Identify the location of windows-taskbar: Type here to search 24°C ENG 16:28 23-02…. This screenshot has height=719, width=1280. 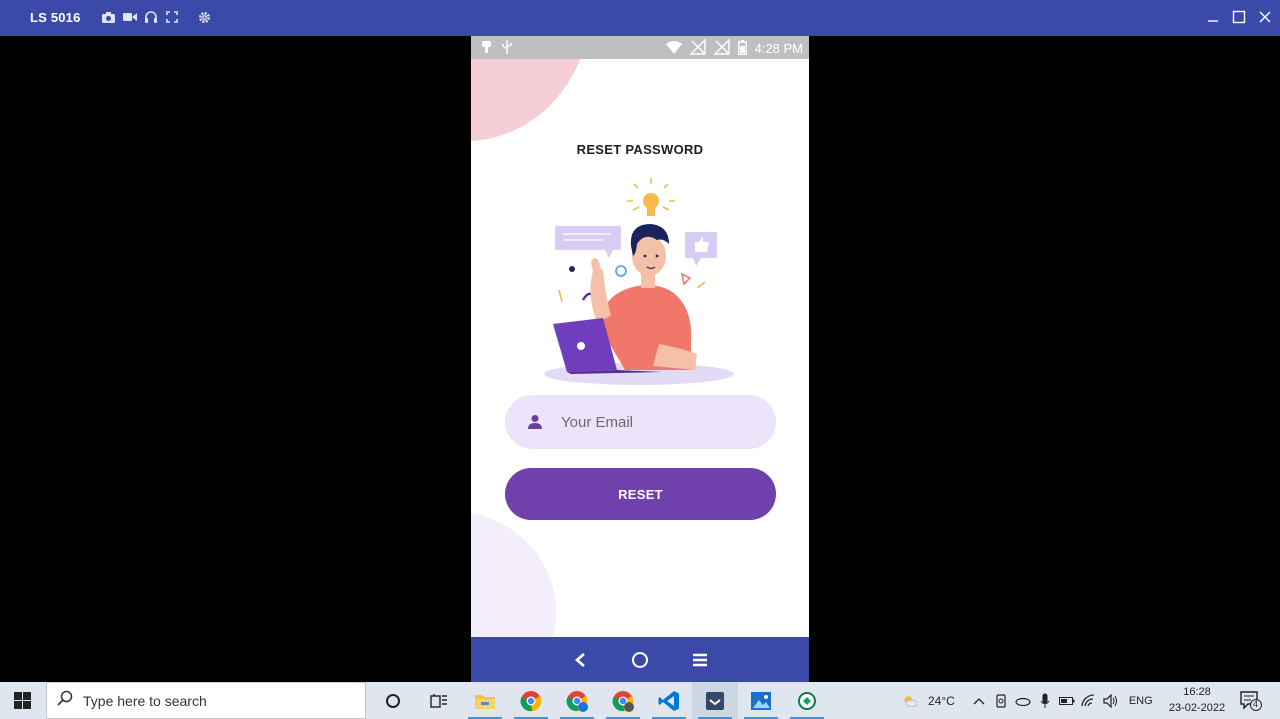
(640, 700).